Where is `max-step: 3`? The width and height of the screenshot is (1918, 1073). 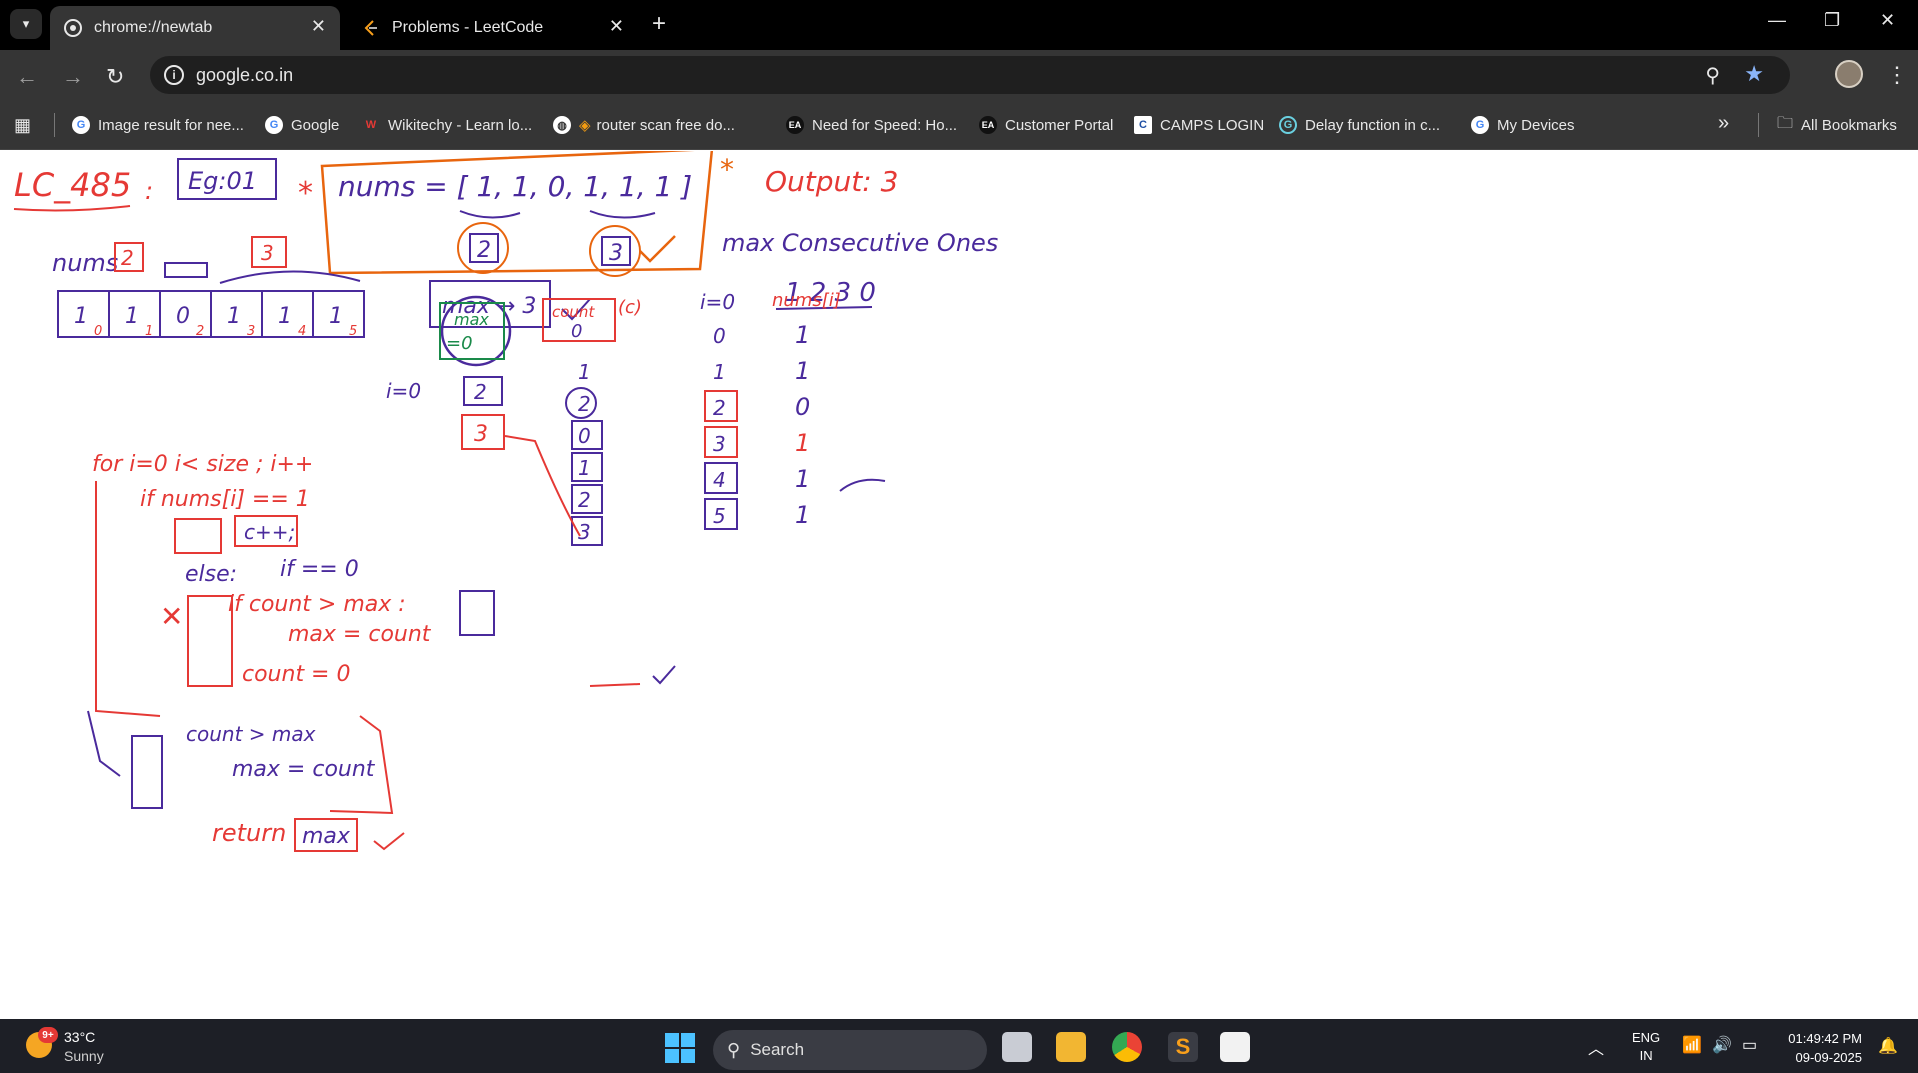
max-step: 3 is located at coordinates (481, 434).